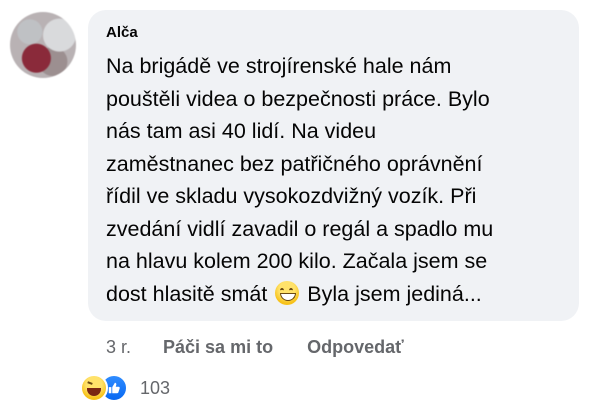 The width and height of the screenshot is (595, 417). I want to click on comment-author: Alča, so click(122, 32).